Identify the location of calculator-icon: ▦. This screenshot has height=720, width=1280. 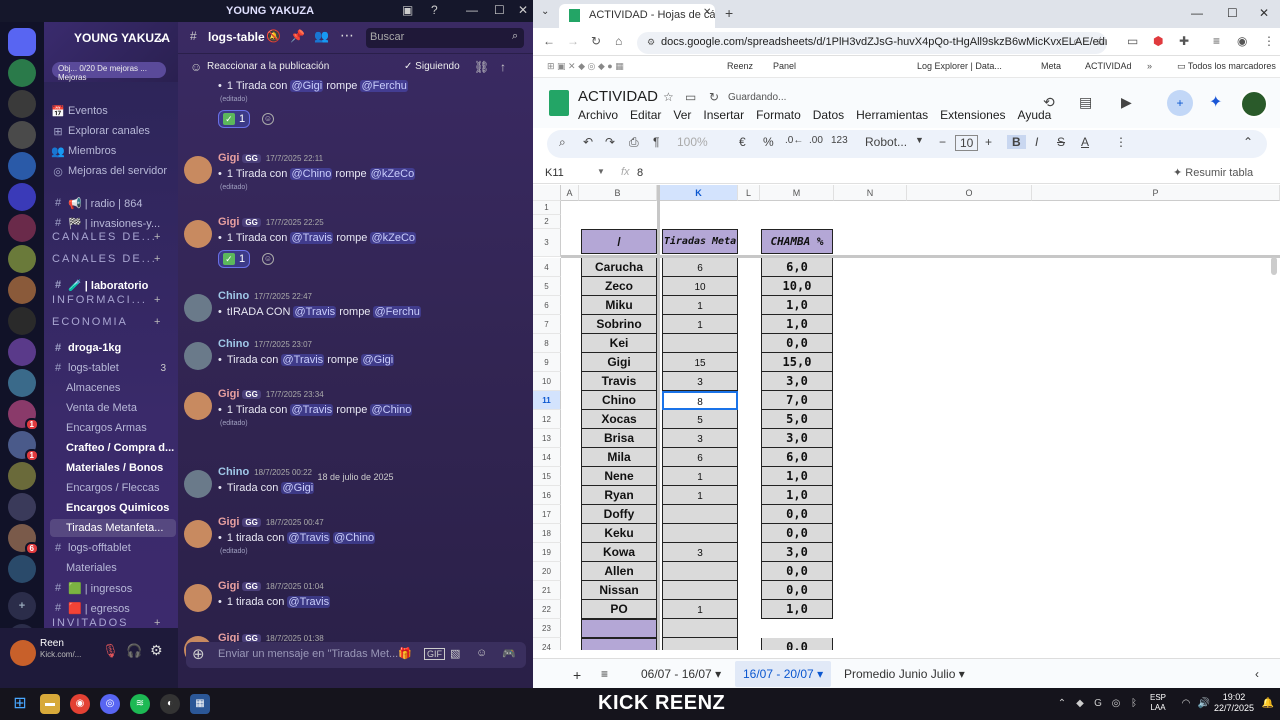
(200, 704).